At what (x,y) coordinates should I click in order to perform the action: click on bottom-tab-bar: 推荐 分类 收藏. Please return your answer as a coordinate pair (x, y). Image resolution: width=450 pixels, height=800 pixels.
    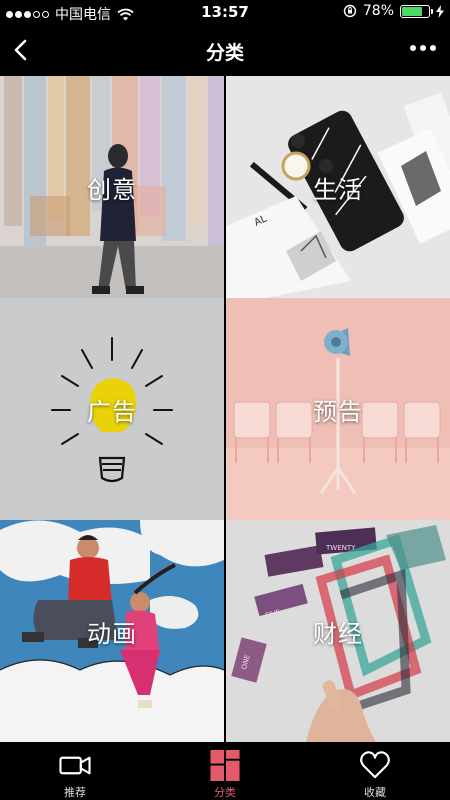
    Looking at the image, I should click on (225, 771).